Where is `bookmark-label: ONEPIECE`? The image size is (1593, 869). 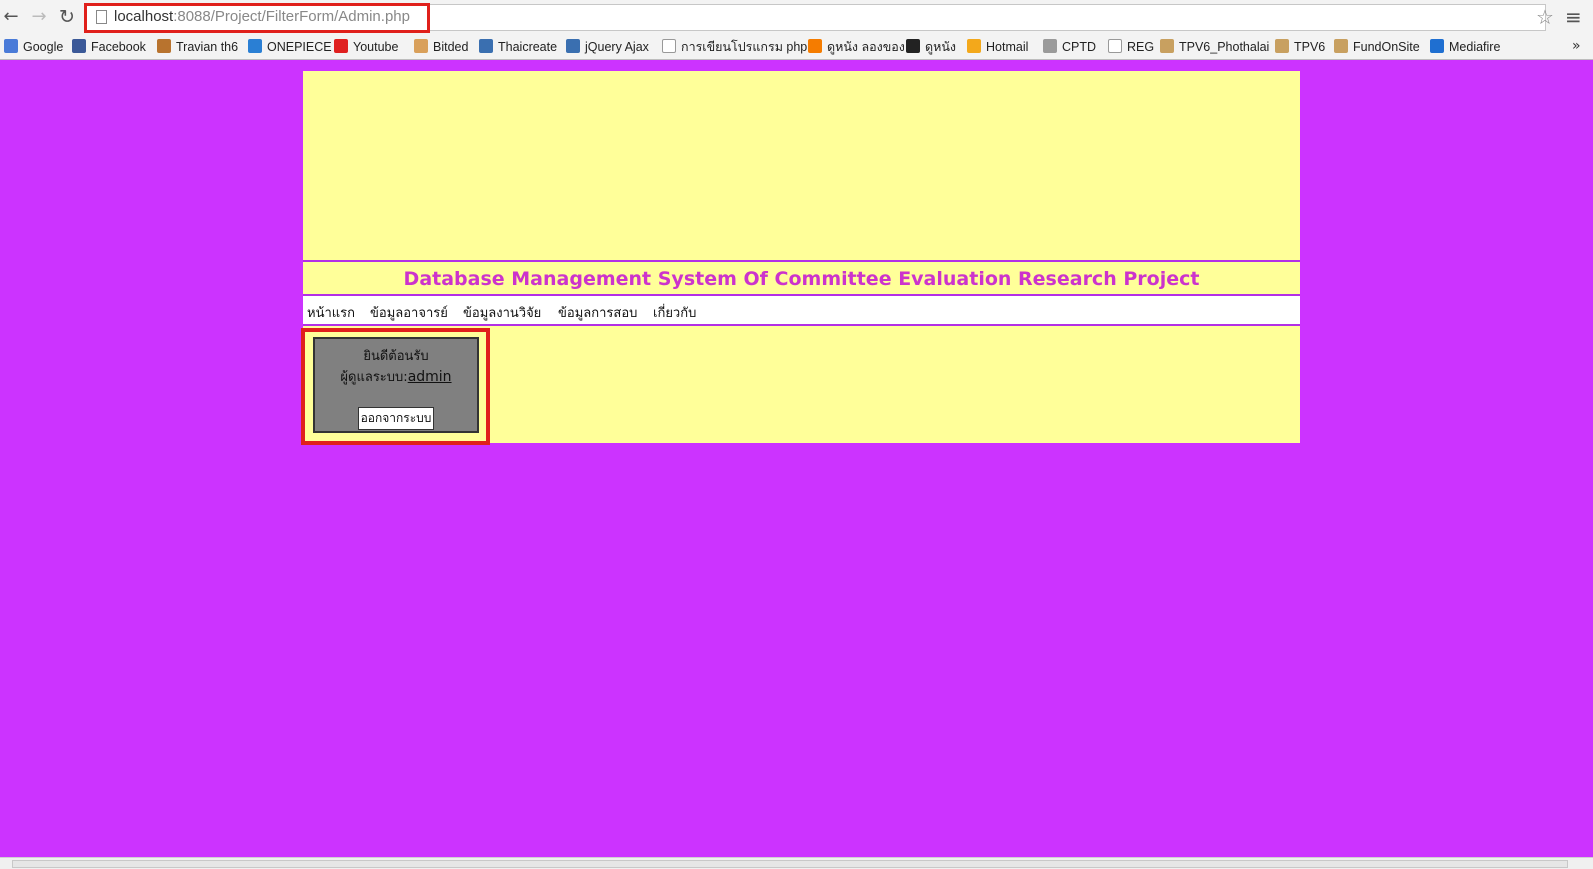
bookmark-label: ONEPIECE is located at coordinates (299, 47).